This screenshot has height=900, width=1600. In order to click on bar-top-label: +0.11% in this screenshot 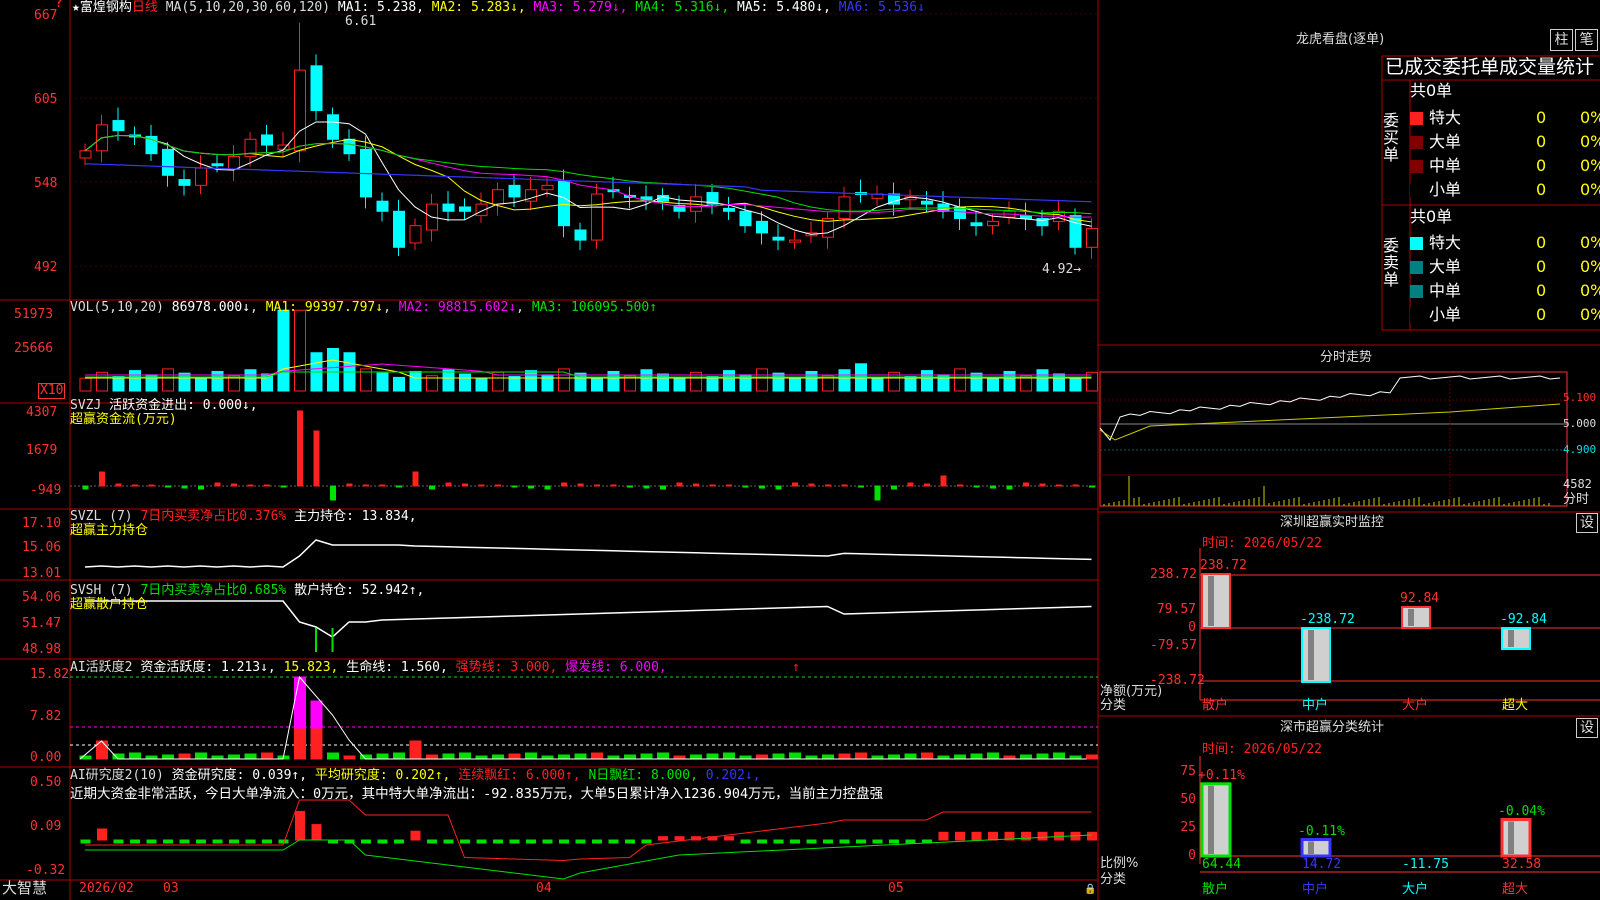, I will do `click(1221, 775)`.